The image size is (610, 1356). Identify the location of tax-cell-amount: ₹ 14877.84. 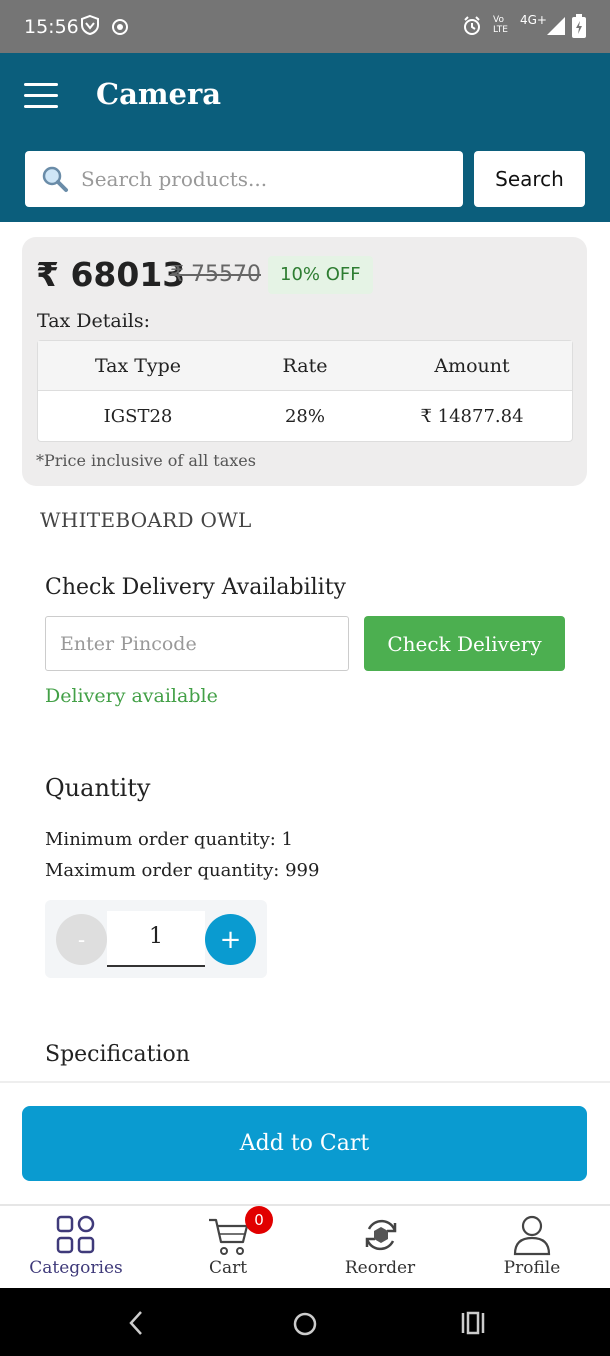
(472, 416).